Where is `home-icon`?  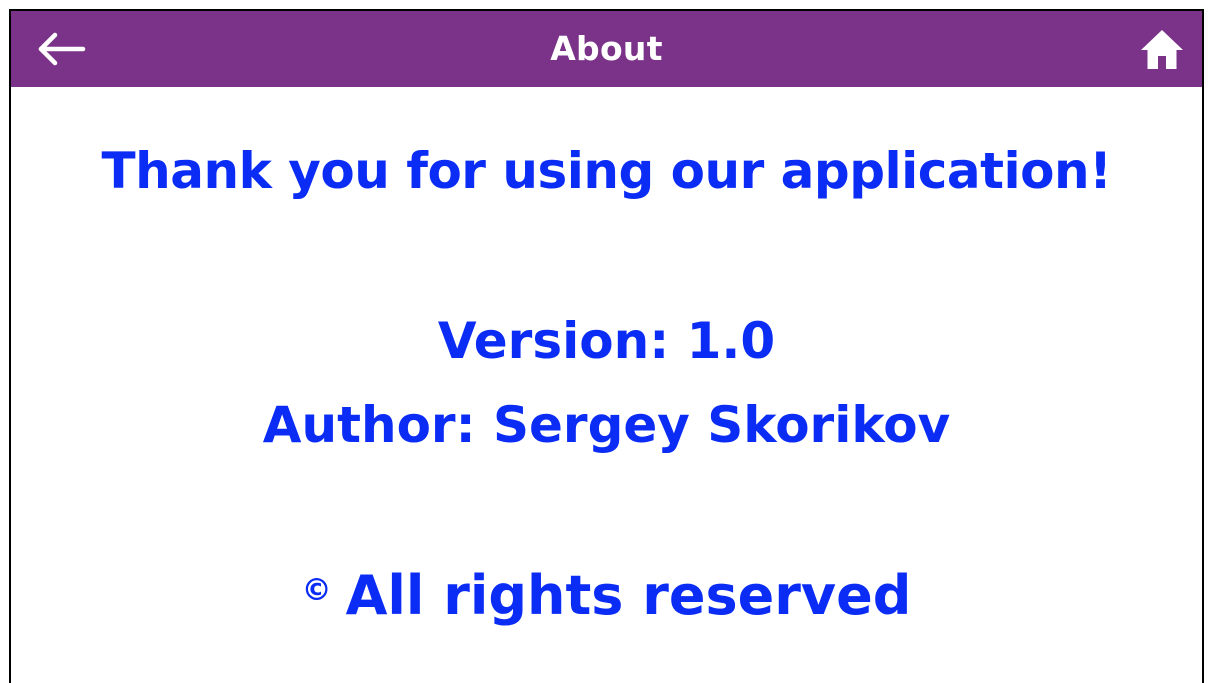
home-icon is located at coordinates (1162, 49).